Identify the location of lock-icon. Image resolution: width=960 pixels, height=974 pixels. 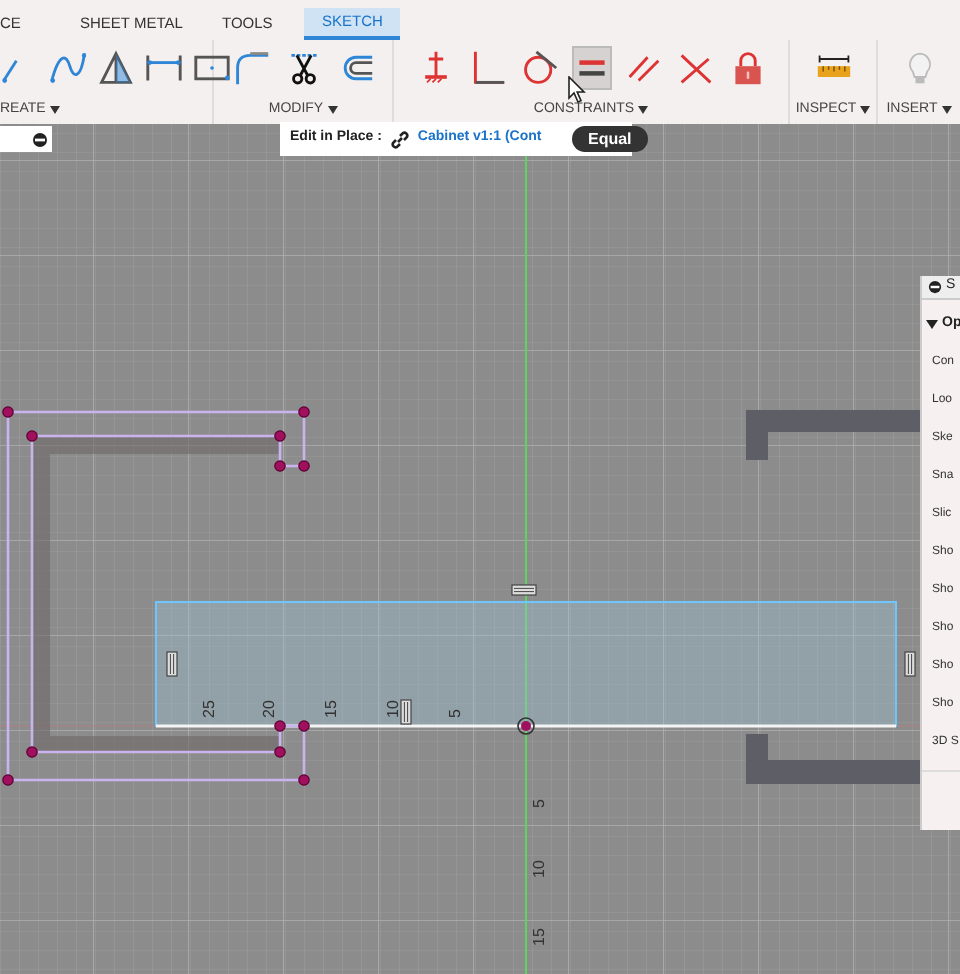
(747, 68).